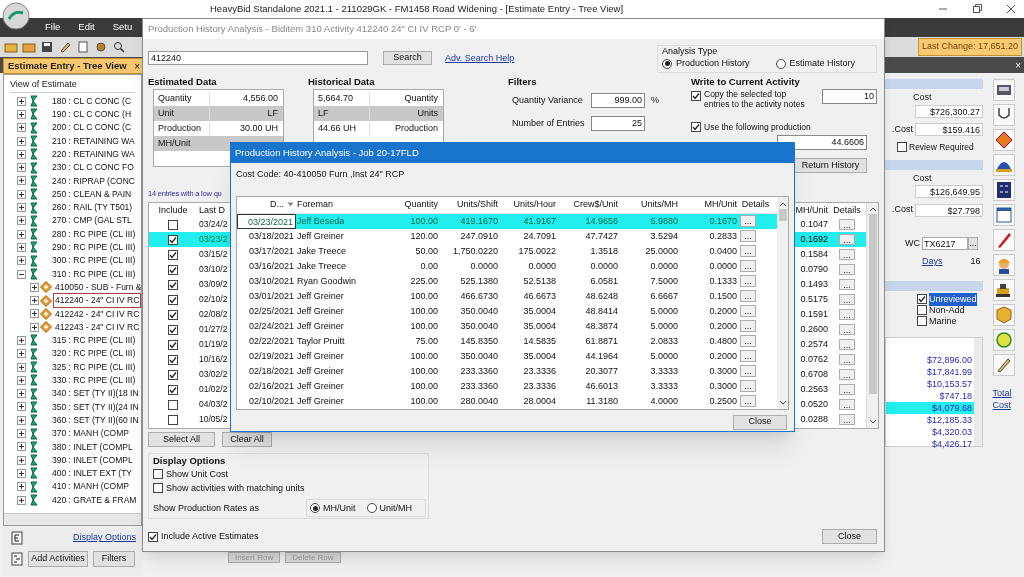  Describe the element at coordinates (941, 147) in the screenshot. I see `checkbox-label: Review Required` at that location.